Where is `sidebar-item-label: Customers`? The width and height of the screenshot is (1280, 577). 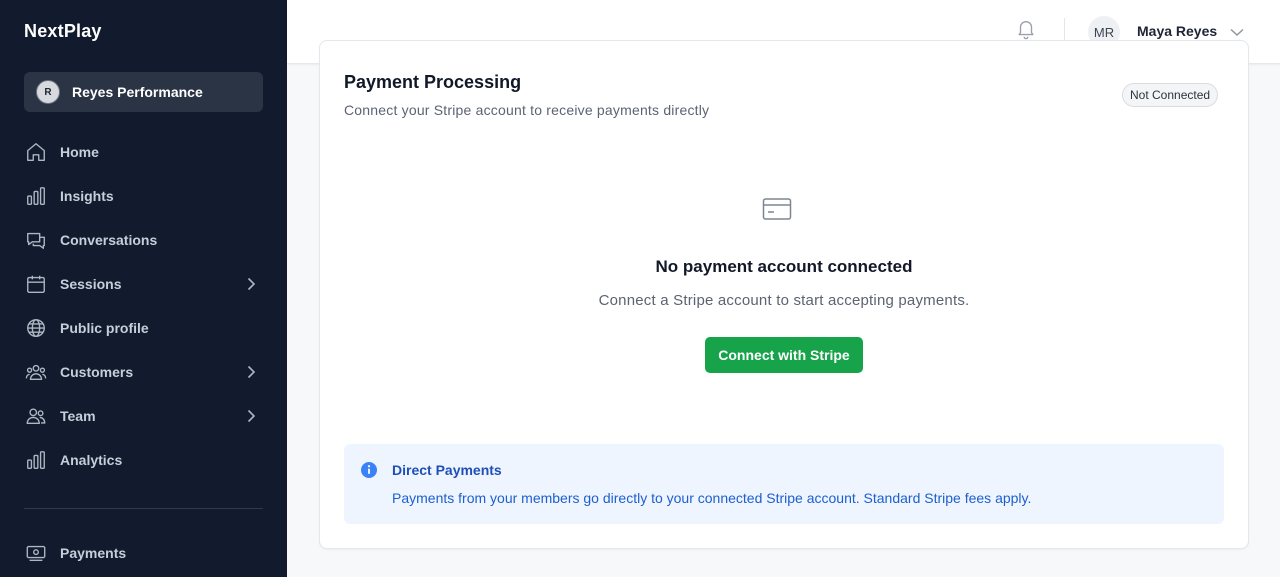 sidebar-item-label: Customers is located at coordinates (97, 372).